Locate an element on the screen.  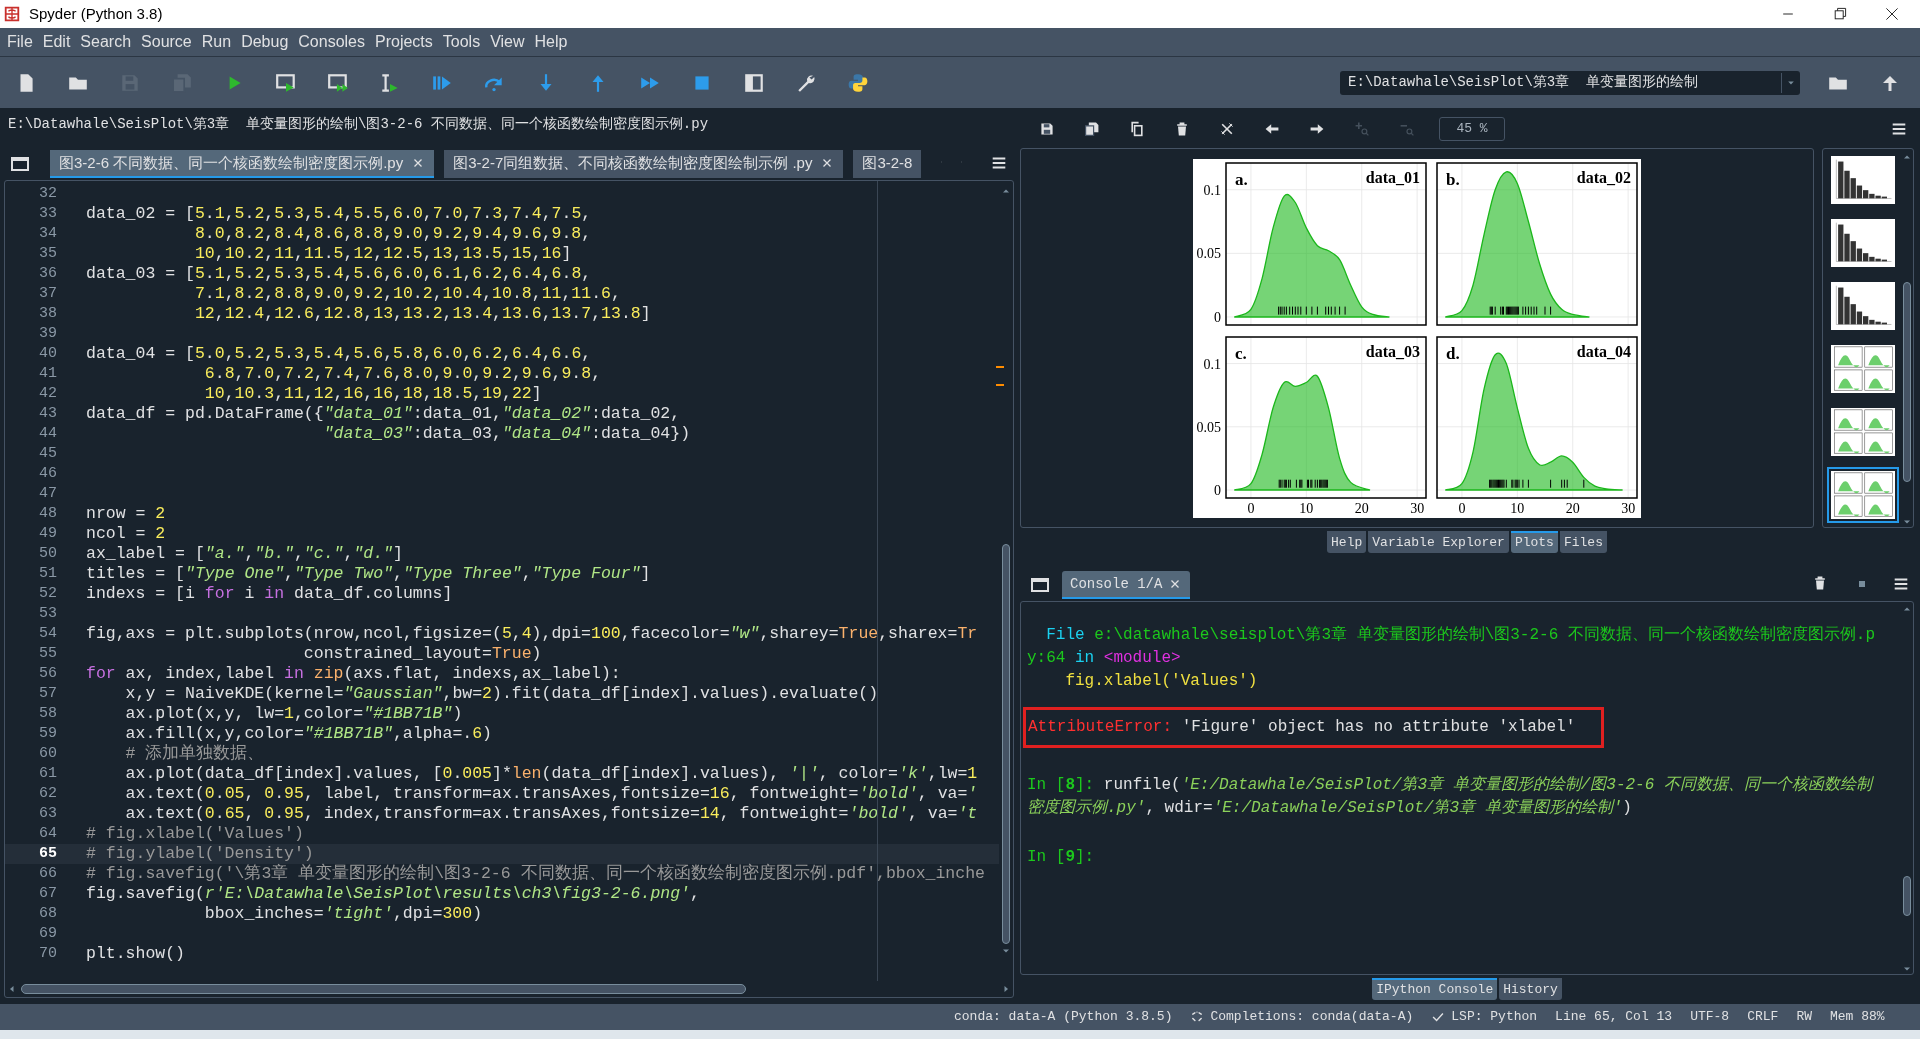
chart-title: data_01 is located at coordinates (1392, 177).